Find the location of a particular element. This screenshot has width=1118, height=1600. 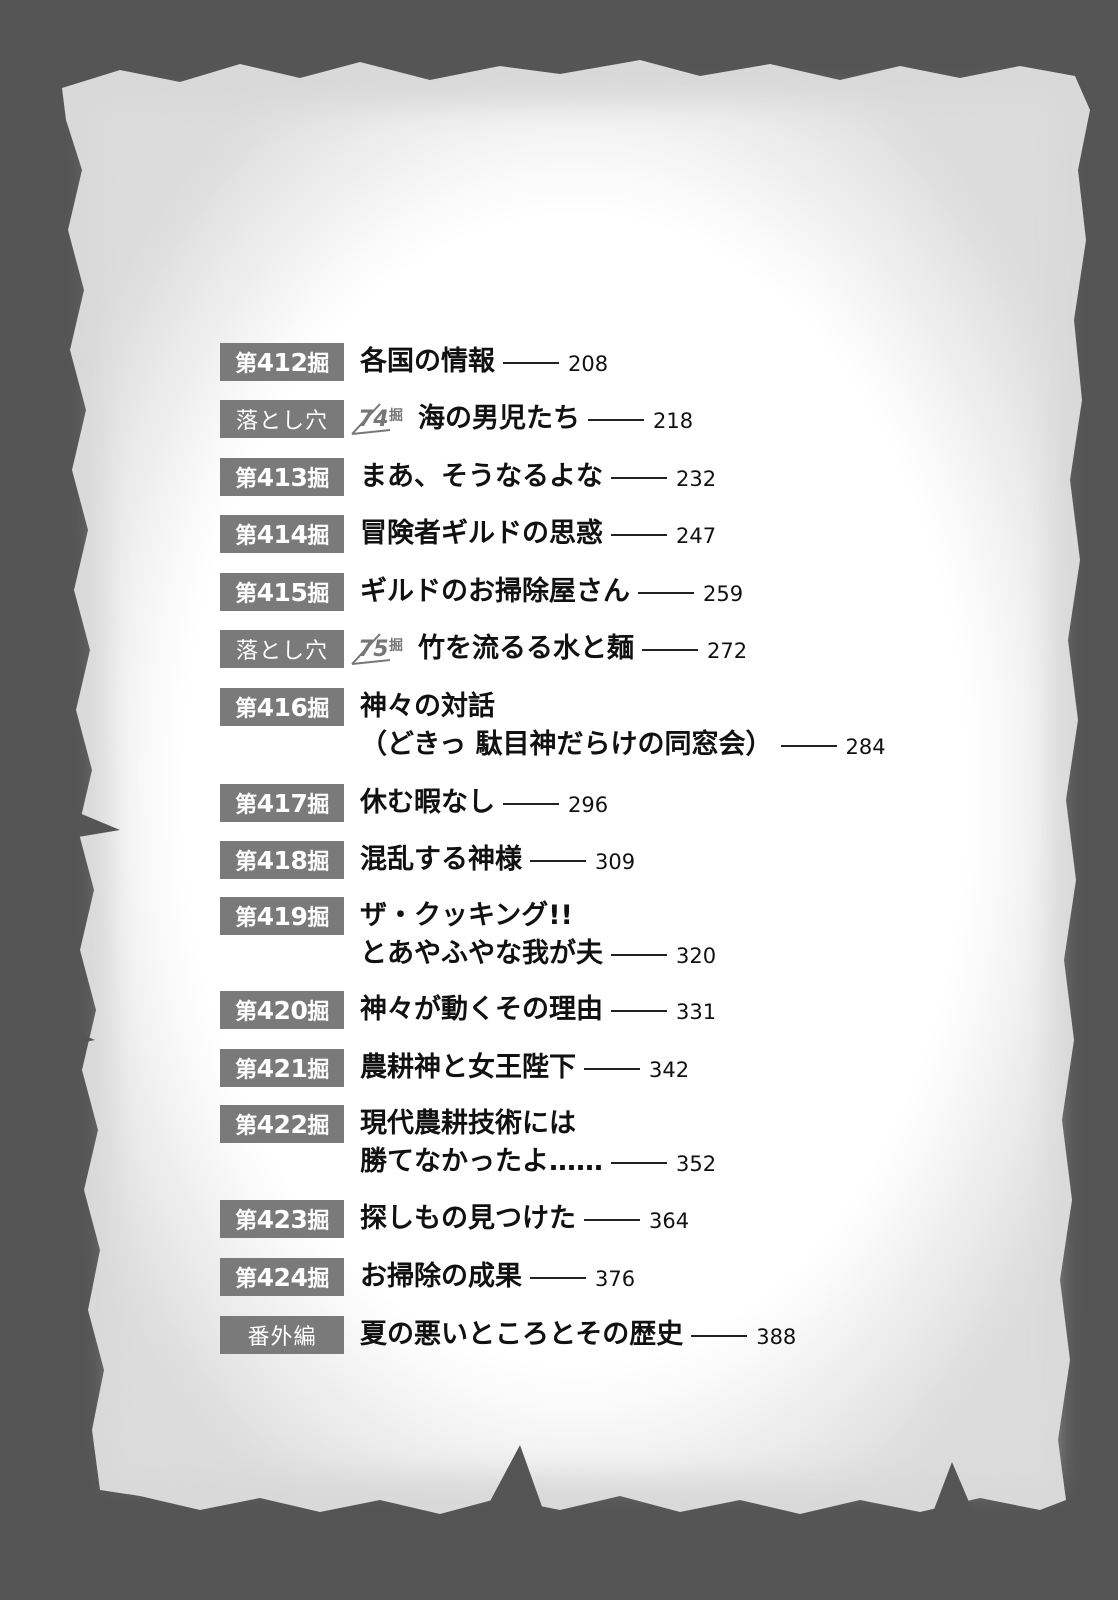

chapter-title-line: まあ、そうなるよな 232 is located at coordinates (538, 477).